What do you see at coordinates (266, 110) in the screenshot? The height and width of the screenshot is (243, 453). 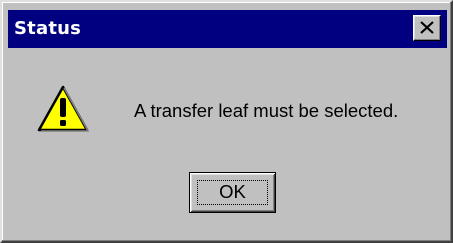 I see `dialog-message: A transfer leaf must be selected.` at bounding box center [266, 110].